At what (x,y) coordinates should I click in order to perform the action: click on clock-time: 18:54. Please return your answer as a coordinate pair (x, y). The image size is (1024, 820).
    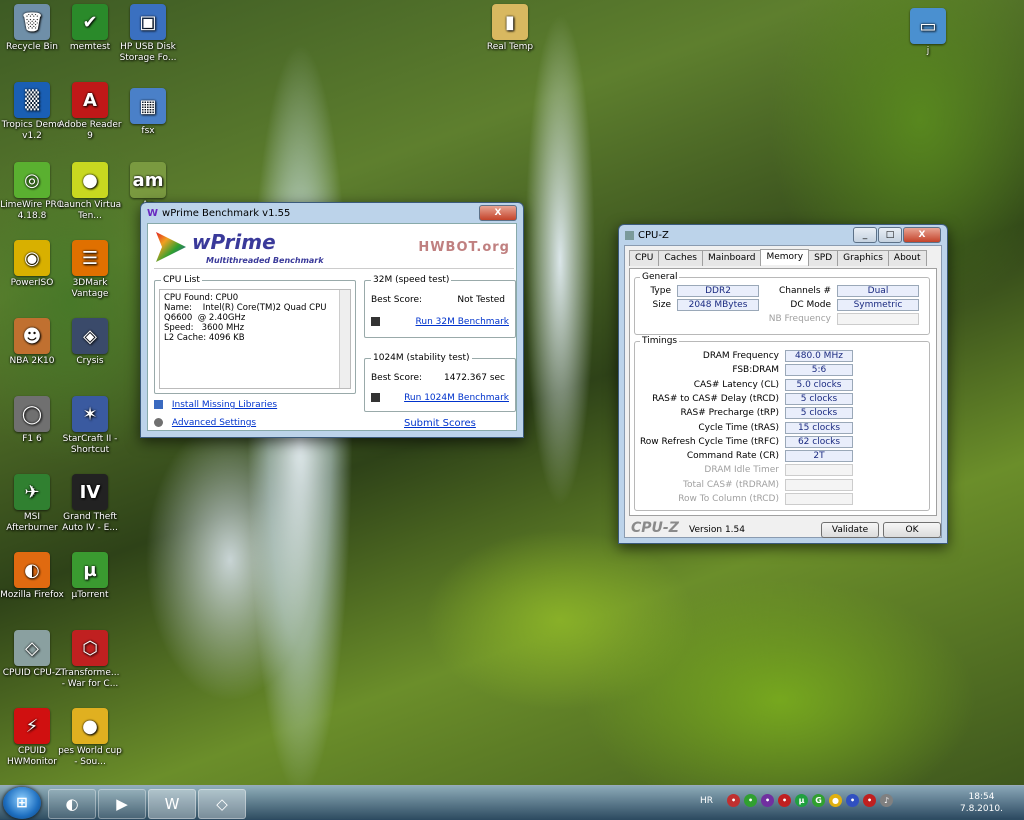
    Looking at the image, I should click on (981, 797).